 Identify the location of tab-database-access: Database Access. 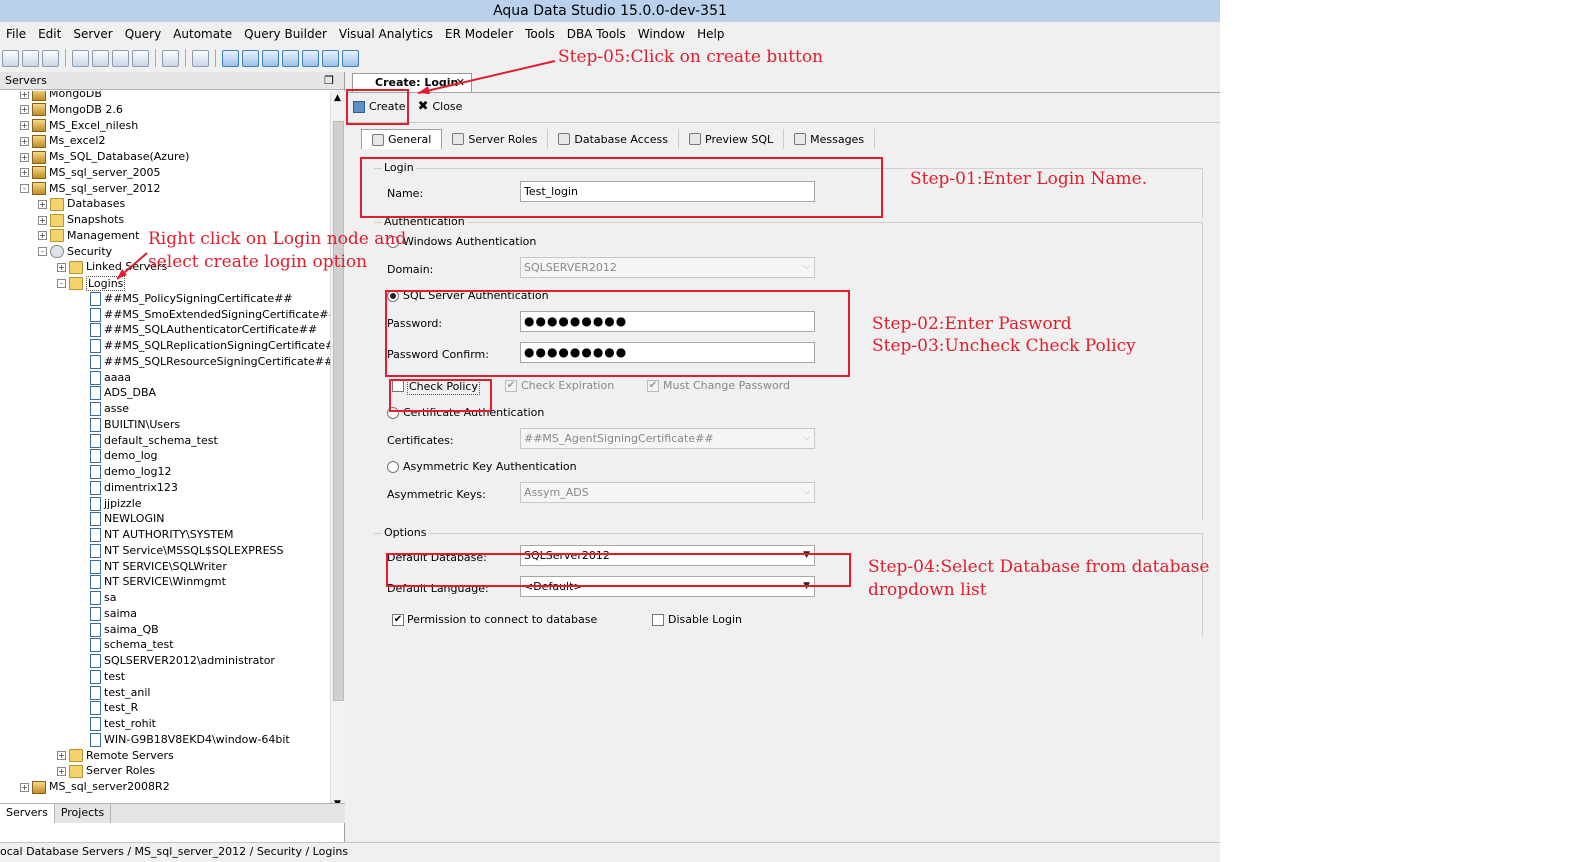
(614, 139).